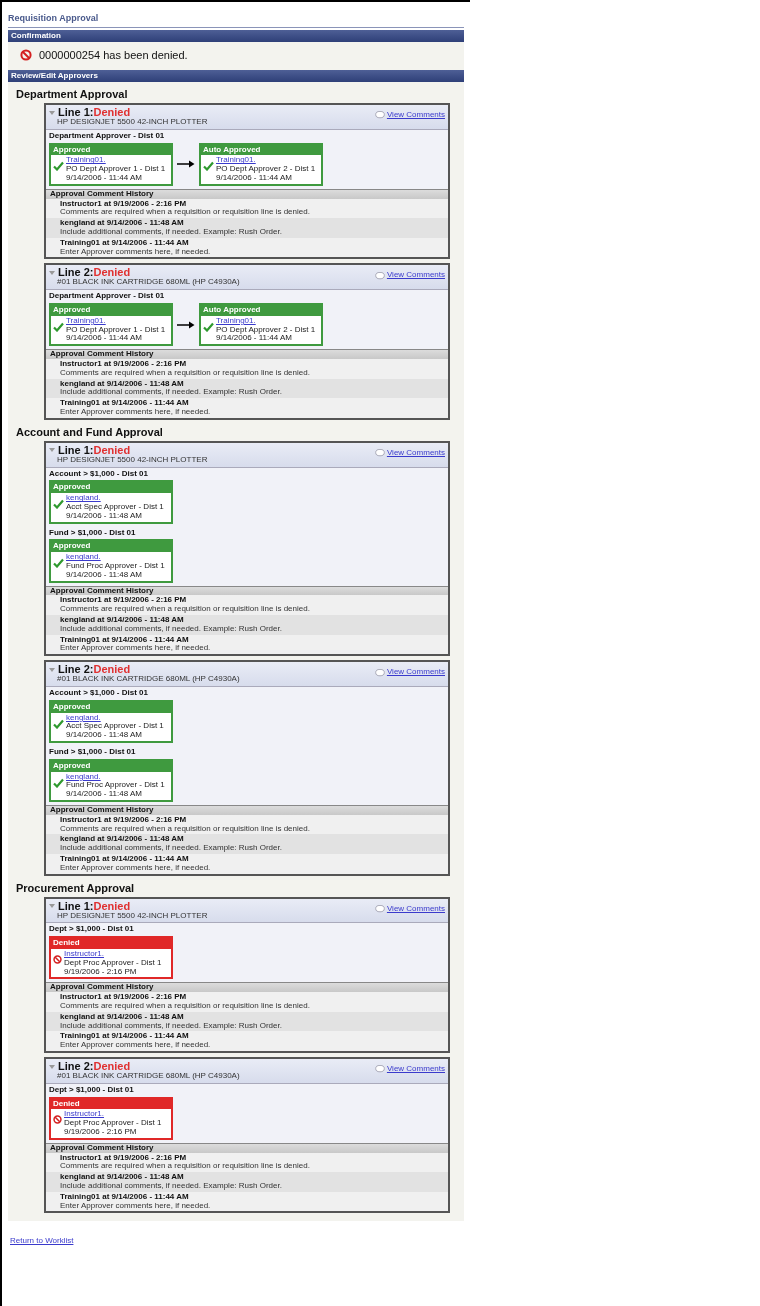 Image resolution: width=760 pixels, height=1306 pixels. What do you see at coordinates (236, 35) in the screenshot?
I see `section-header: Confirmation` at bounding box center [236, 35].